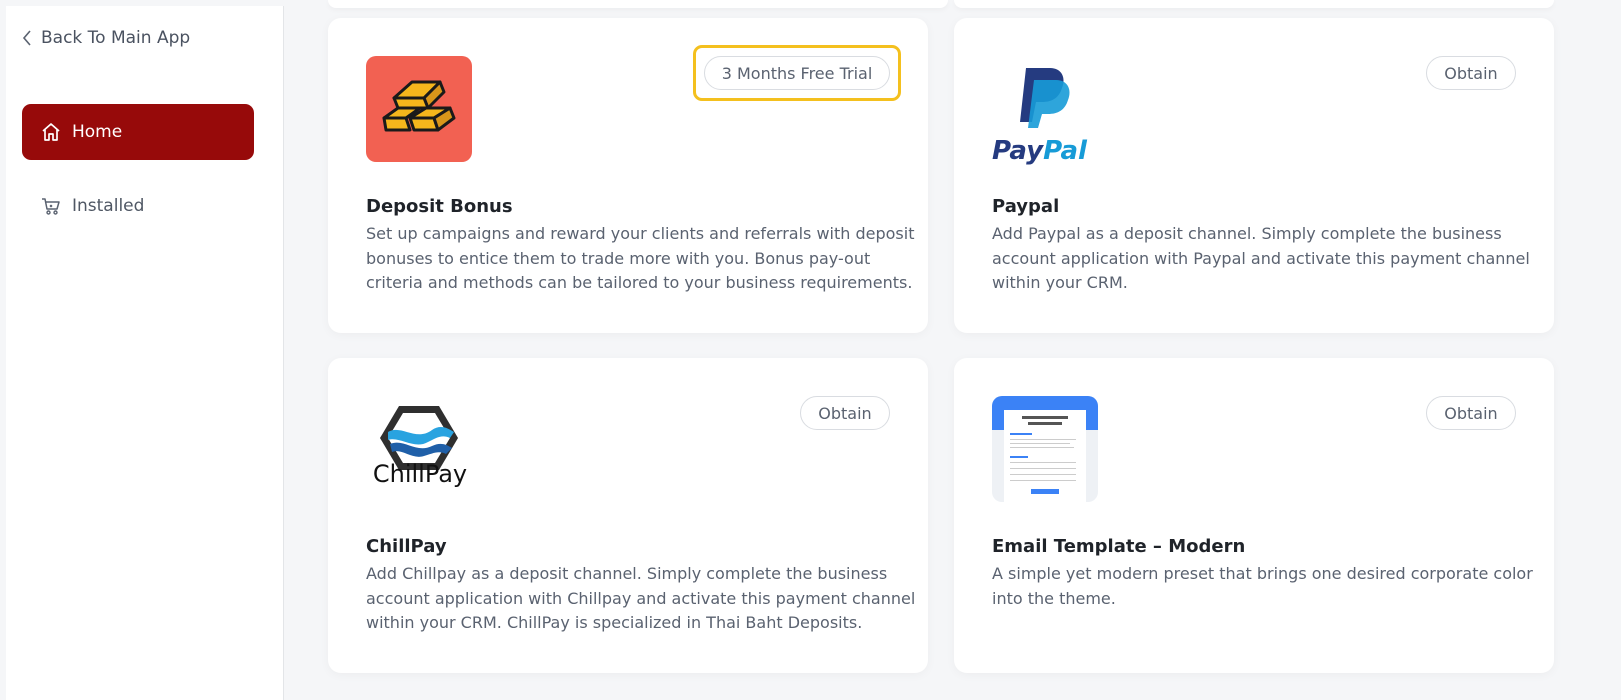 This screenshot has height=700, width=1621. I want to click on sidebar-item-installed: Installed, so click(138, 206).